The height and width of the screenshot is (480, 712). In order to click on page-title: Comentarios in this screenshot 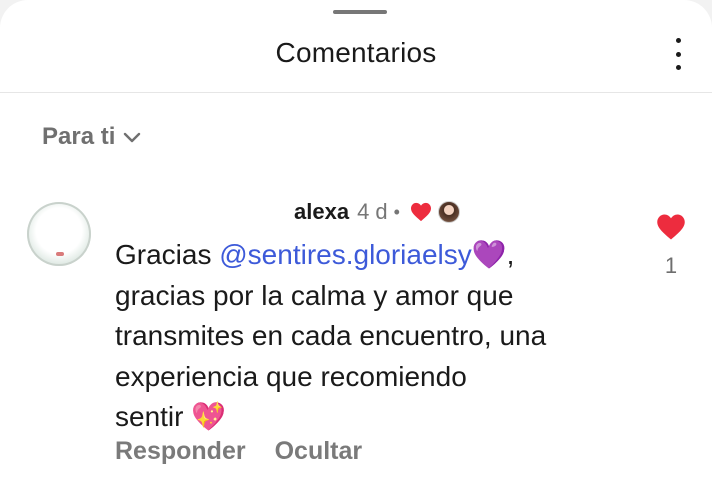, I will do `click(356, 52)`.